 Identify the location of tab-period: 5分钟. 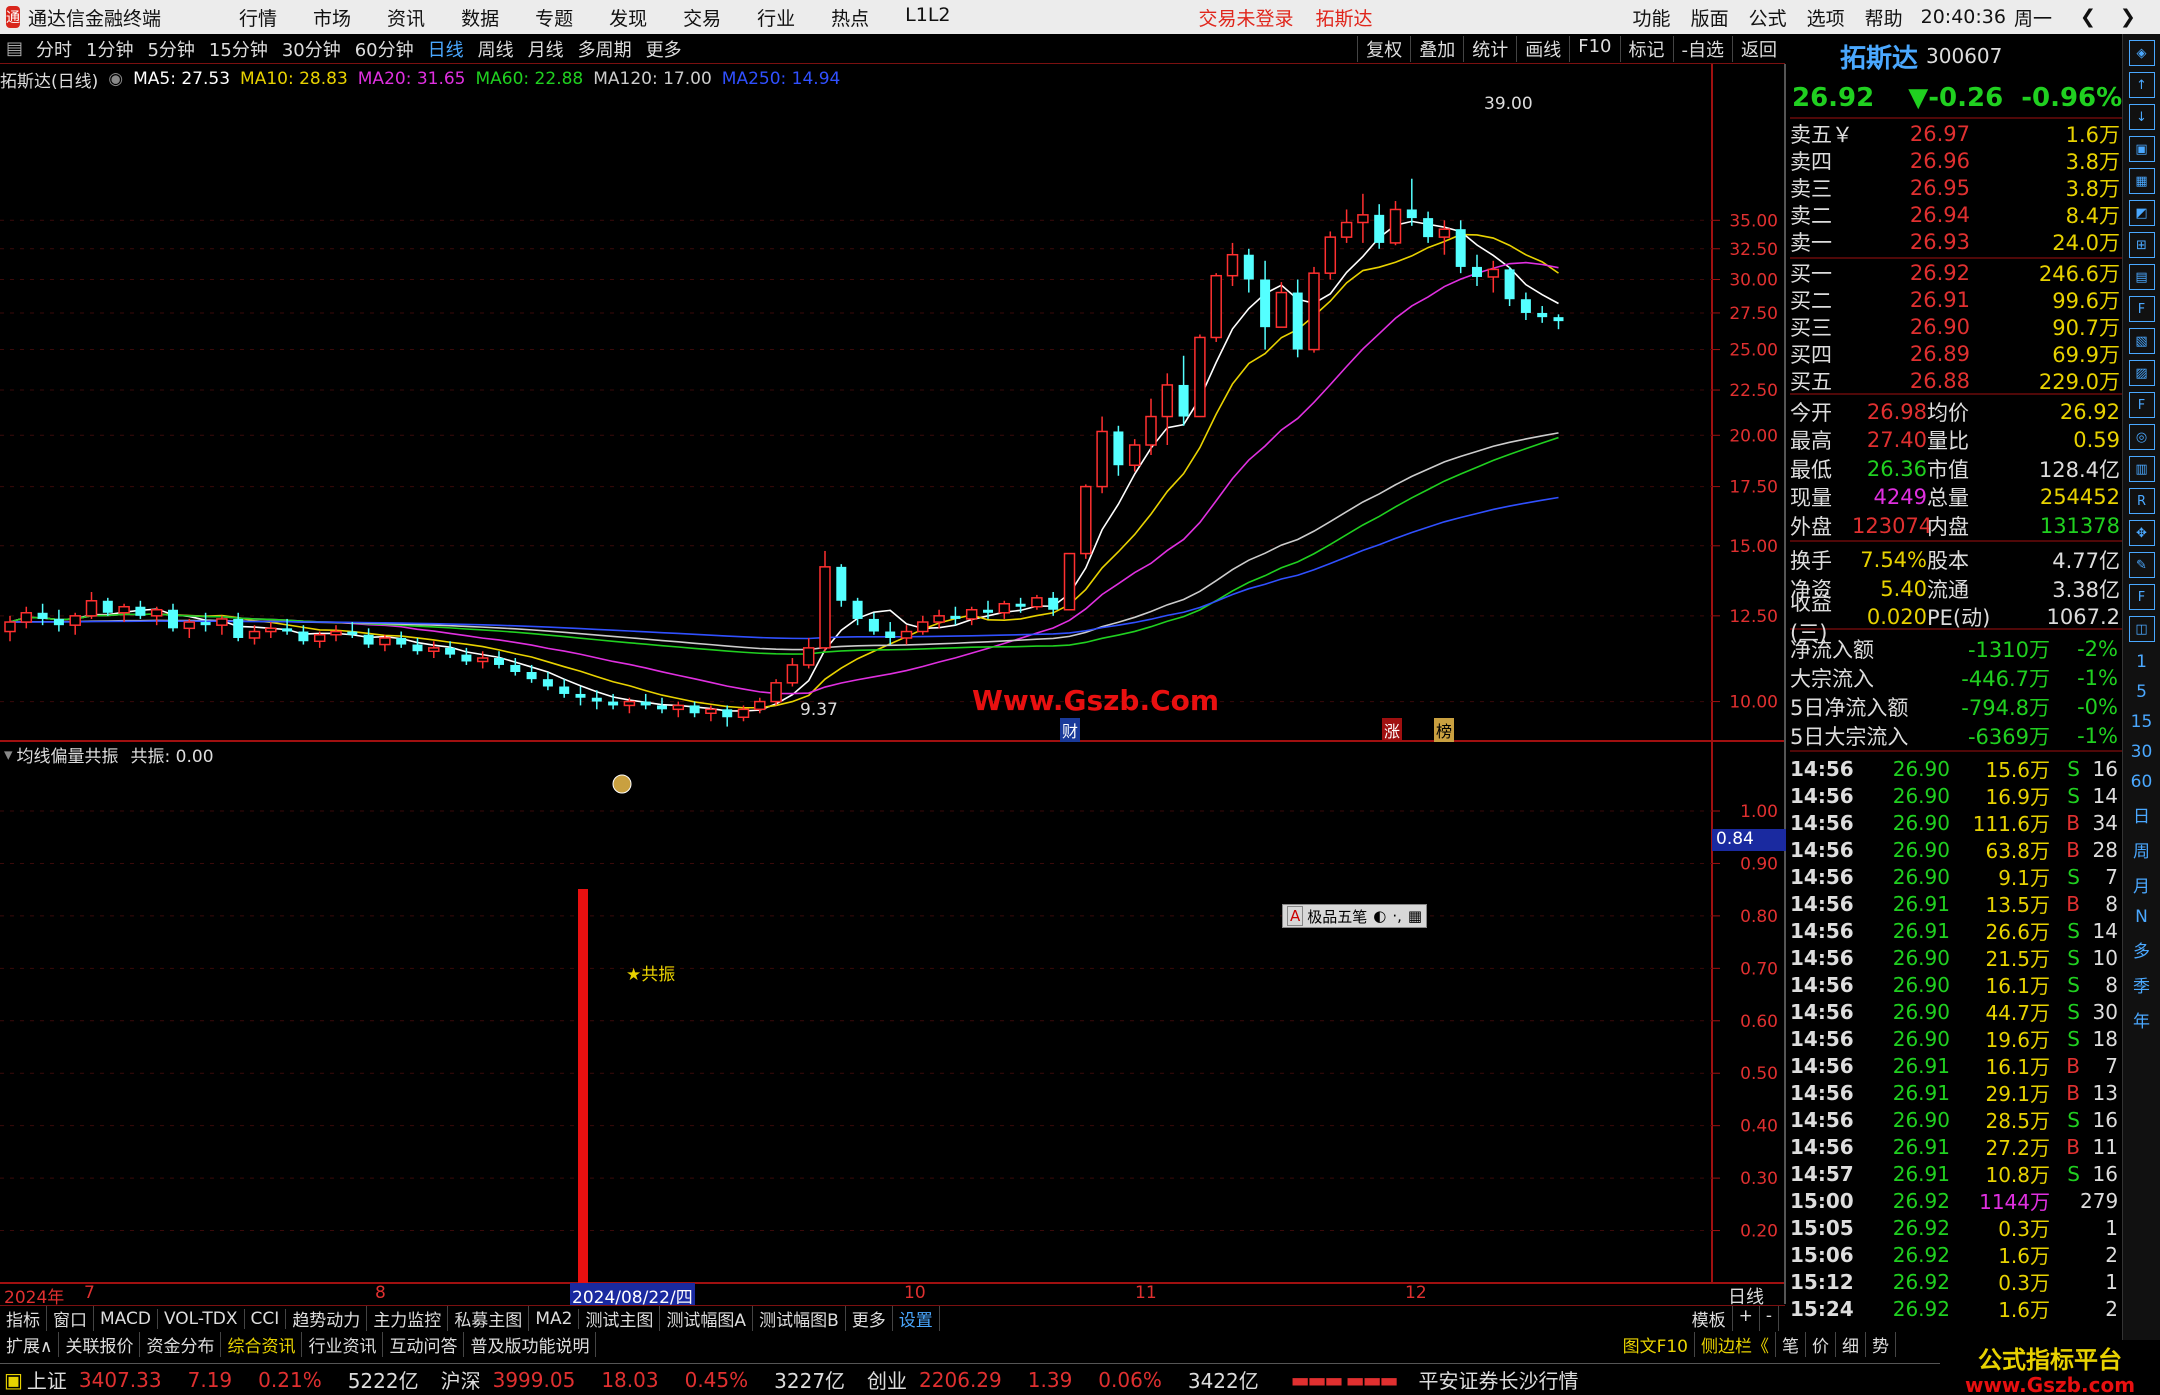
(170, 49).